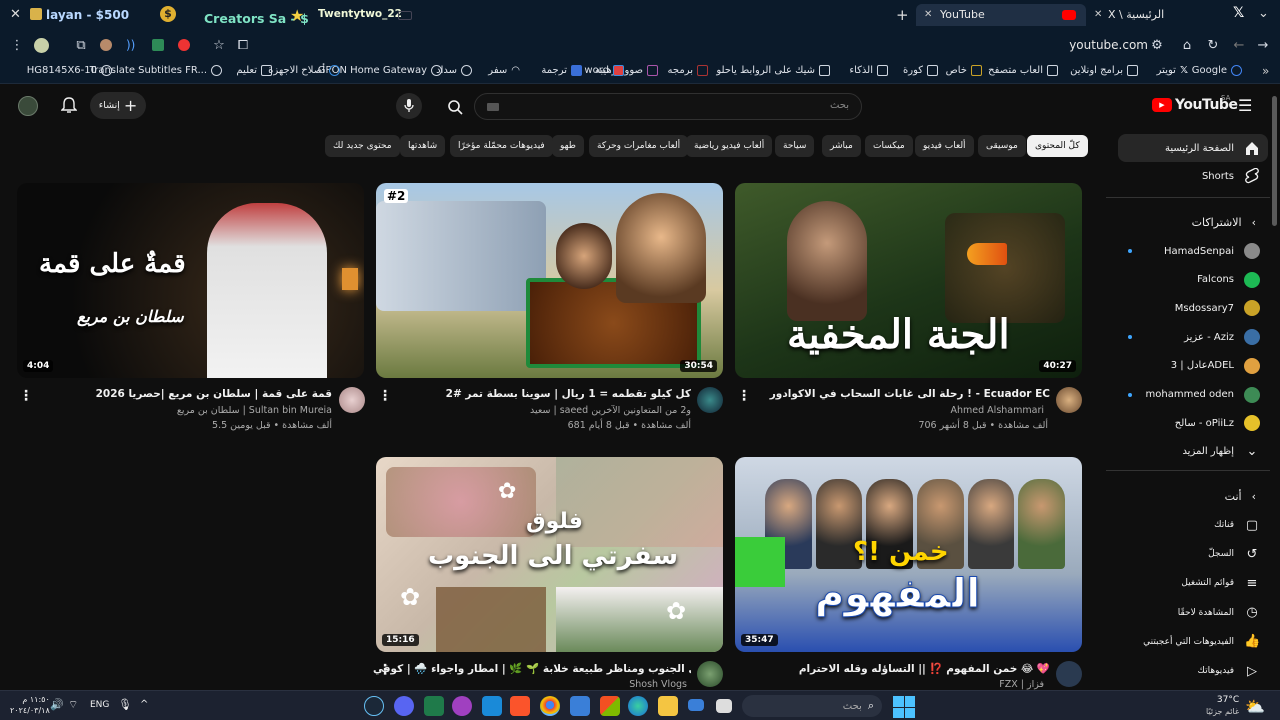 Image resolution: width=1280 pixels, height=720 pixels. I want to click on sidebar-item-subscription: mohammed oden, so click(1203, 395).